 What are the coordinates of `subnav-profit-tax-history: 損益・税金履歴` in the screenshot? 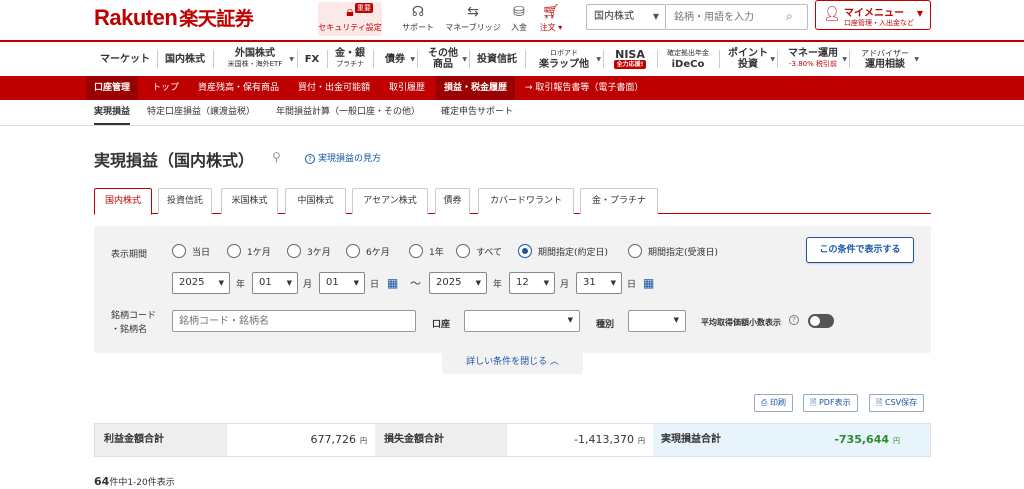 It's located at (476, 88).